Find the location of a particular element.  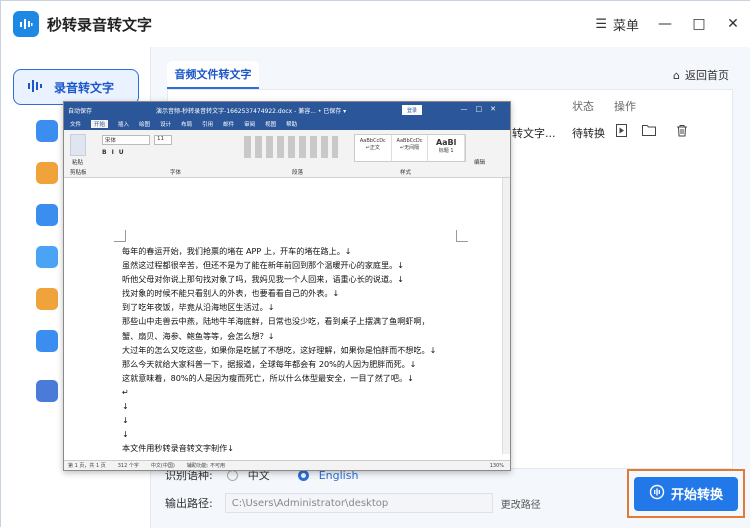

styles-gallery: AaBbCcDc ↵正文 AaBbCcDc ↵无间隔 AaBl 标题 1 is located at coordinates (410, 148).